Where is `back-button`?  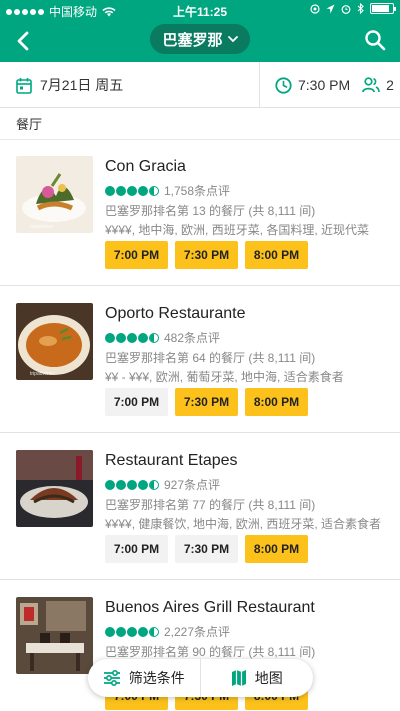 back-button is located at coordinates (23, 41).